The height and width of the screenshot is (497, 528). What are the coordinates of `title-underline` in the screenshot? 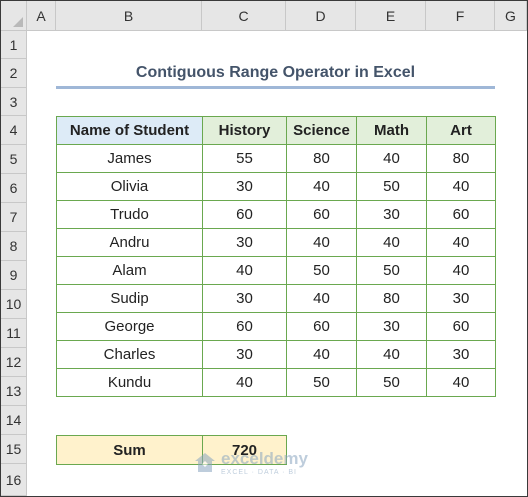 It's located at (275, 87).